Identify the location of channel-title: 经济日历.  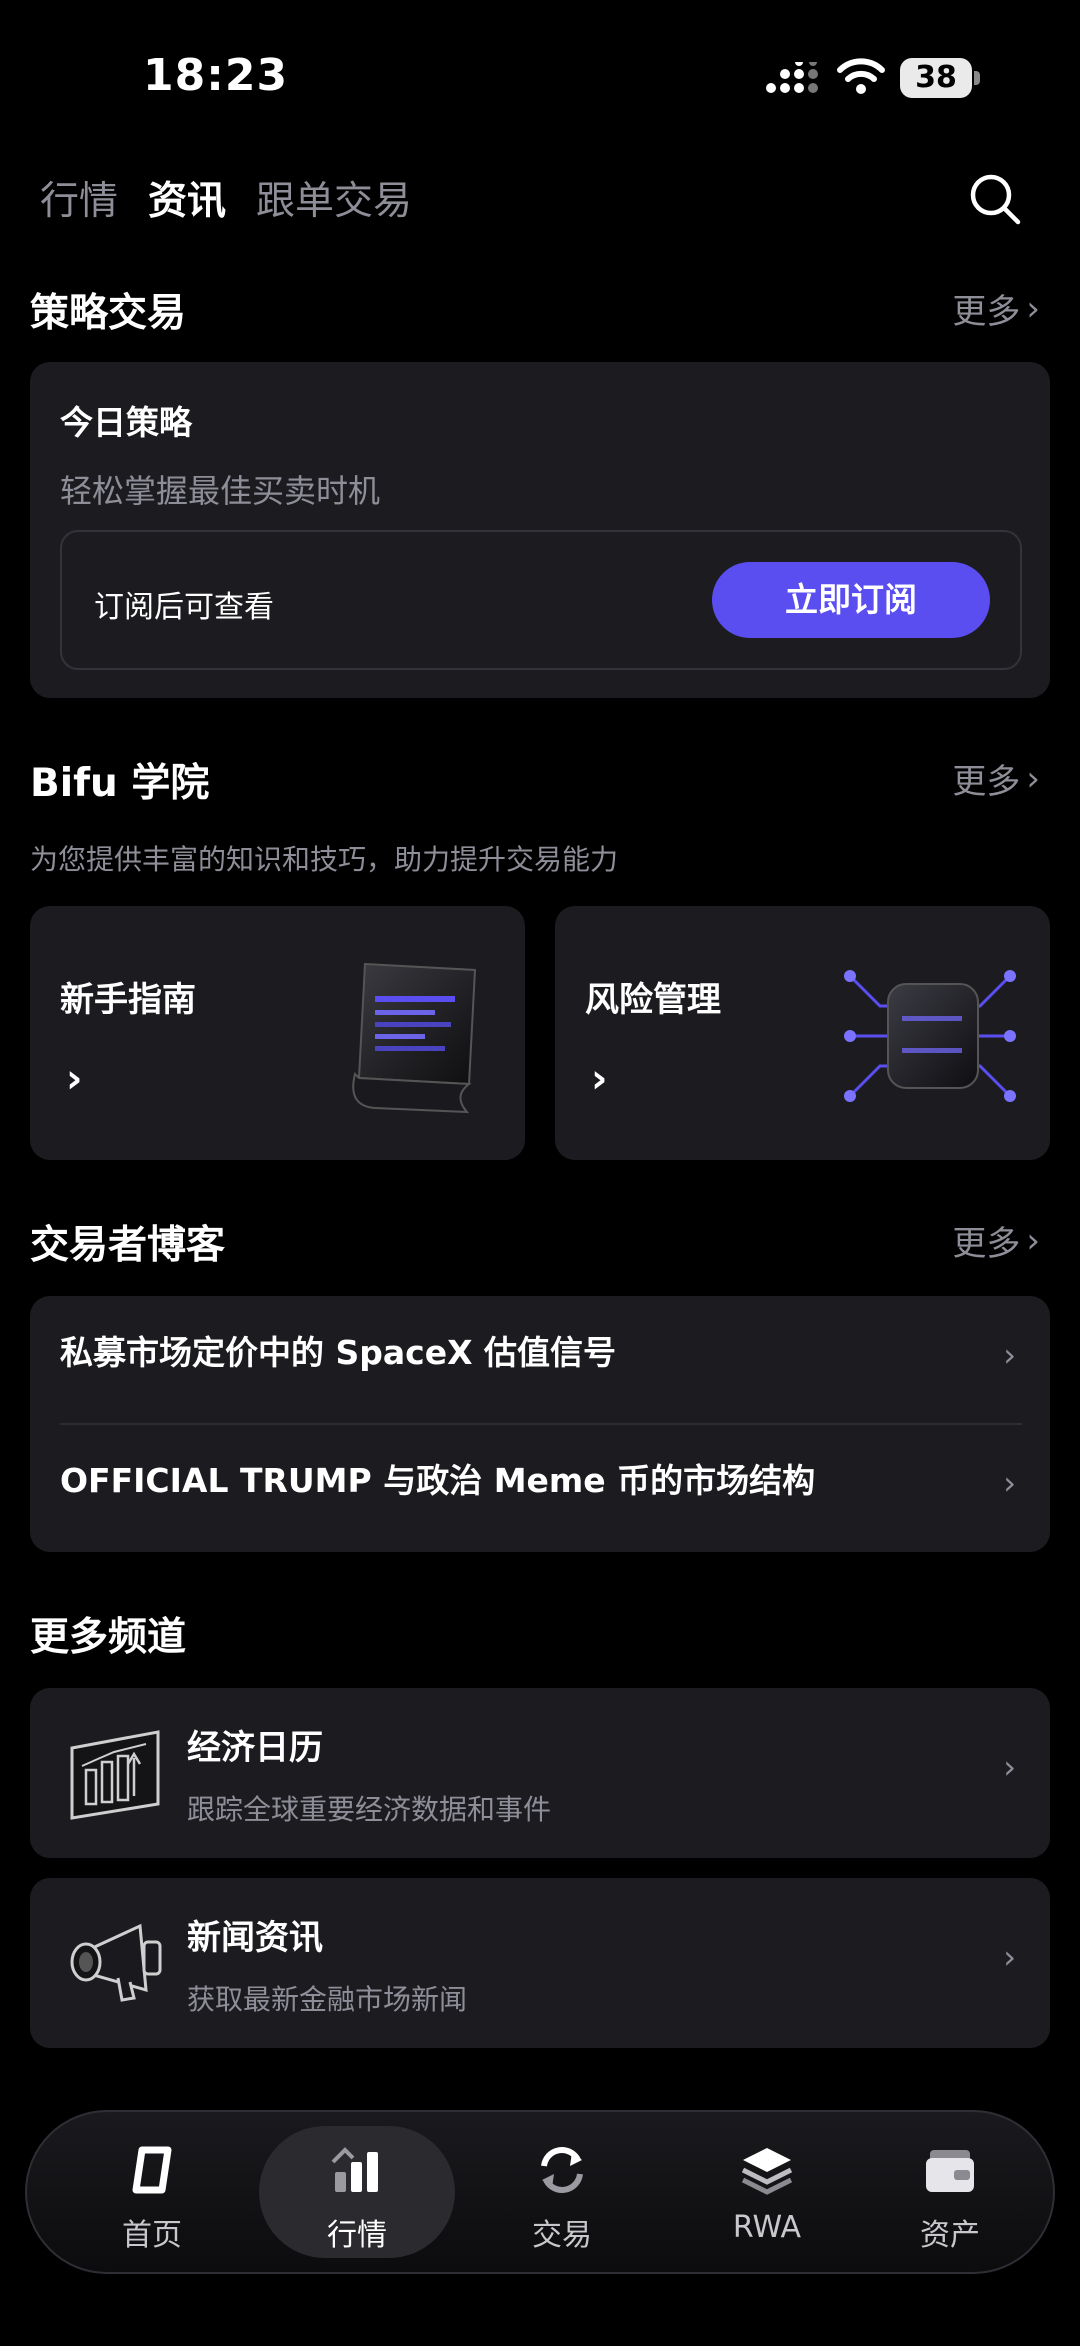
(255, 1748).